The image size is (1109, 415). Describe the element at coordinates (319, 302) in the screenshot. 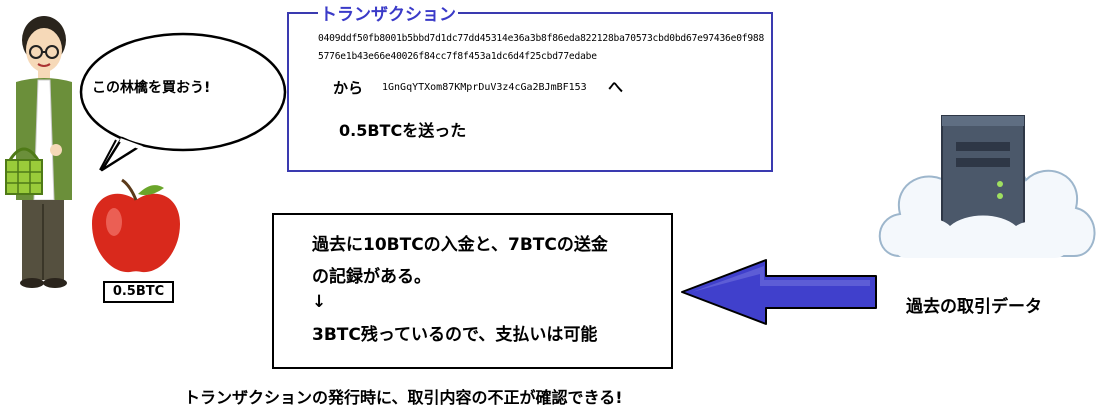

I see `verification-arrow: ↓` at that location.